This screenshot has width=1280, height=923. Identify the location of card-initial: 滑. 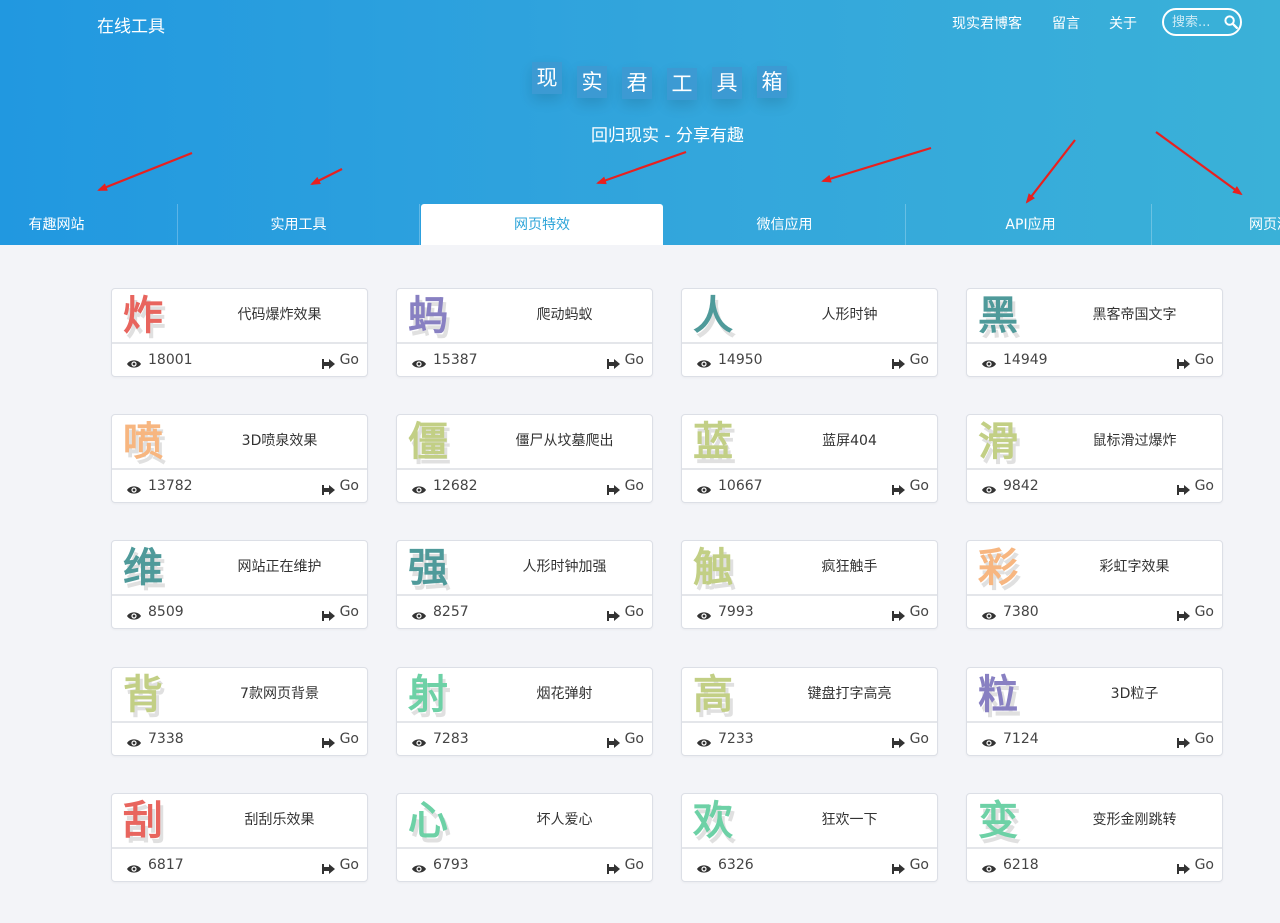
(998, 442).